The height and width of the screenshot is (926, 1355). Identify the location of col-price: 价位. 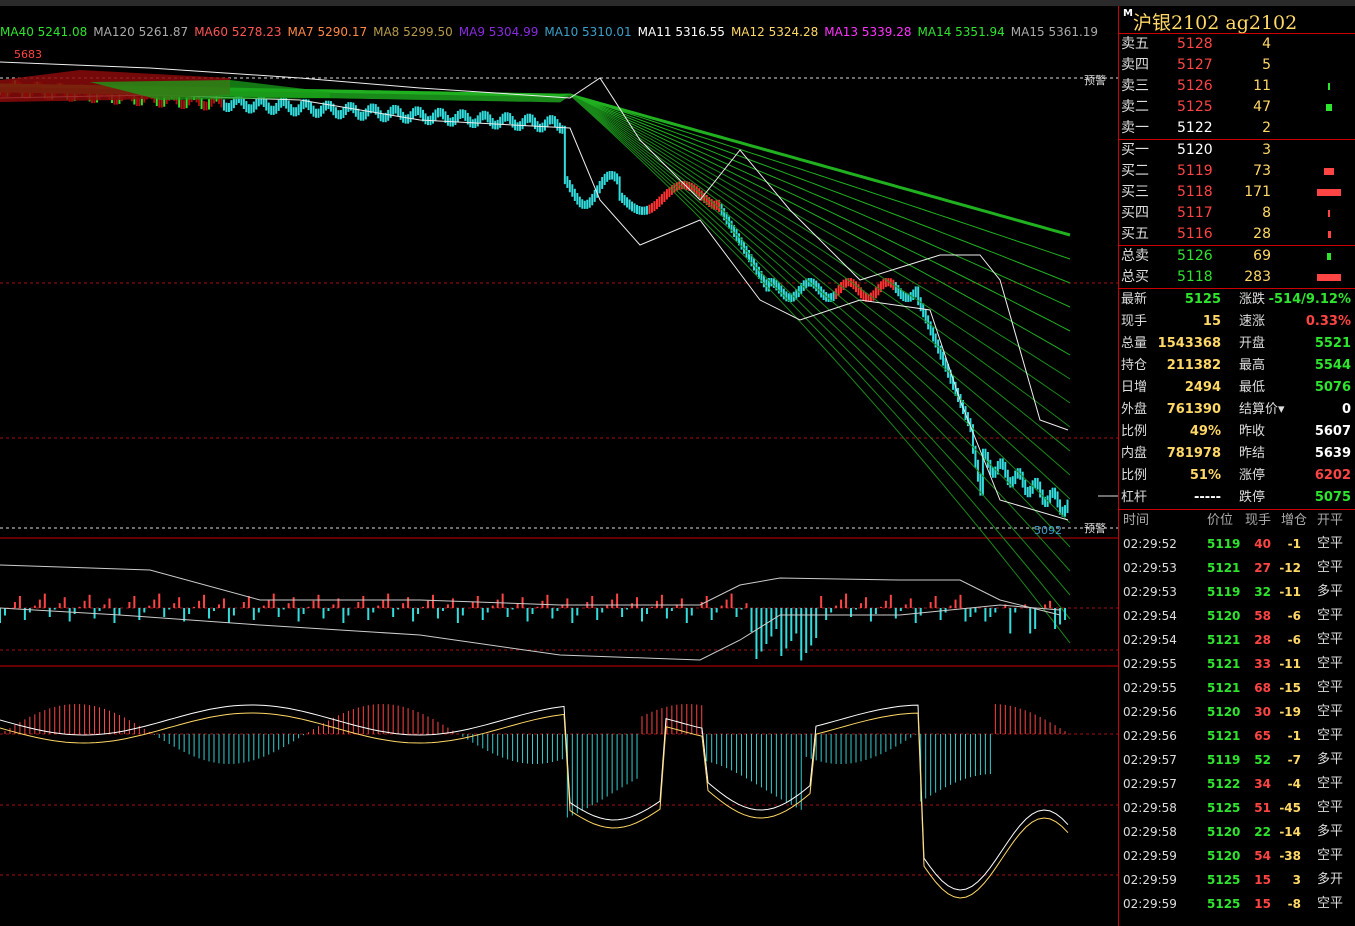
(1220, 520).